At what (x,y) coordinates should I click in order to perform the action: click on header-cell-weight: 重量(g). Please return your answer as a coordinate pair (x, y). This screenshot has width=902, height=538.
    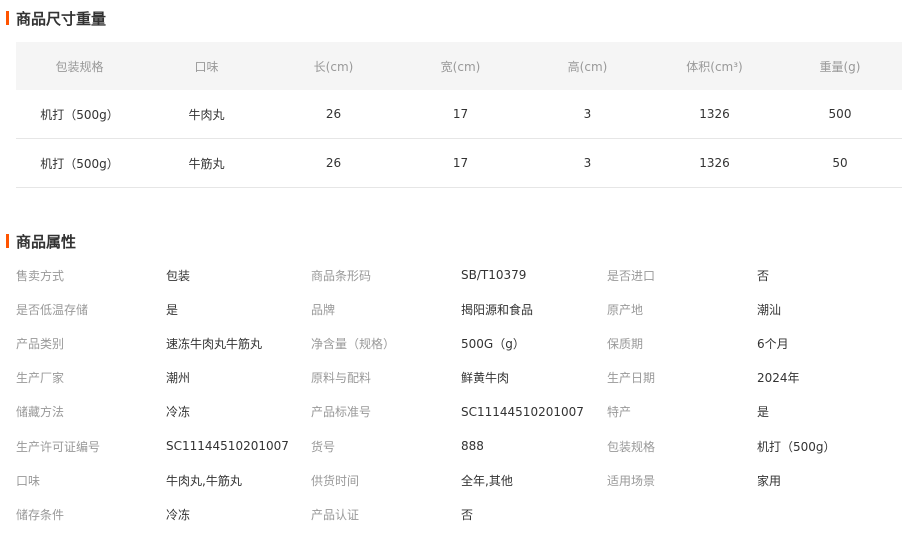
    Looking at the image, I should click on (840, 66).